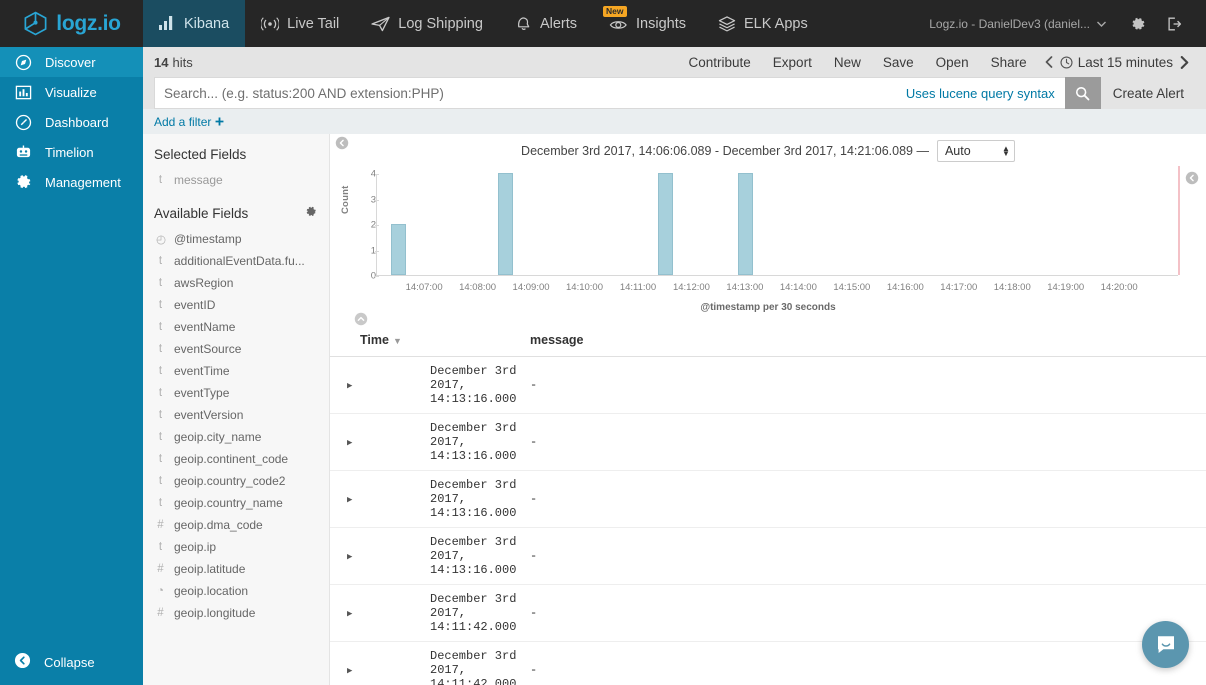 The height and width of the screenshot is (685, 1206). Describe the element at coordinates (161, 62) in the screenshot. I see `hits-count: 14` at that location.